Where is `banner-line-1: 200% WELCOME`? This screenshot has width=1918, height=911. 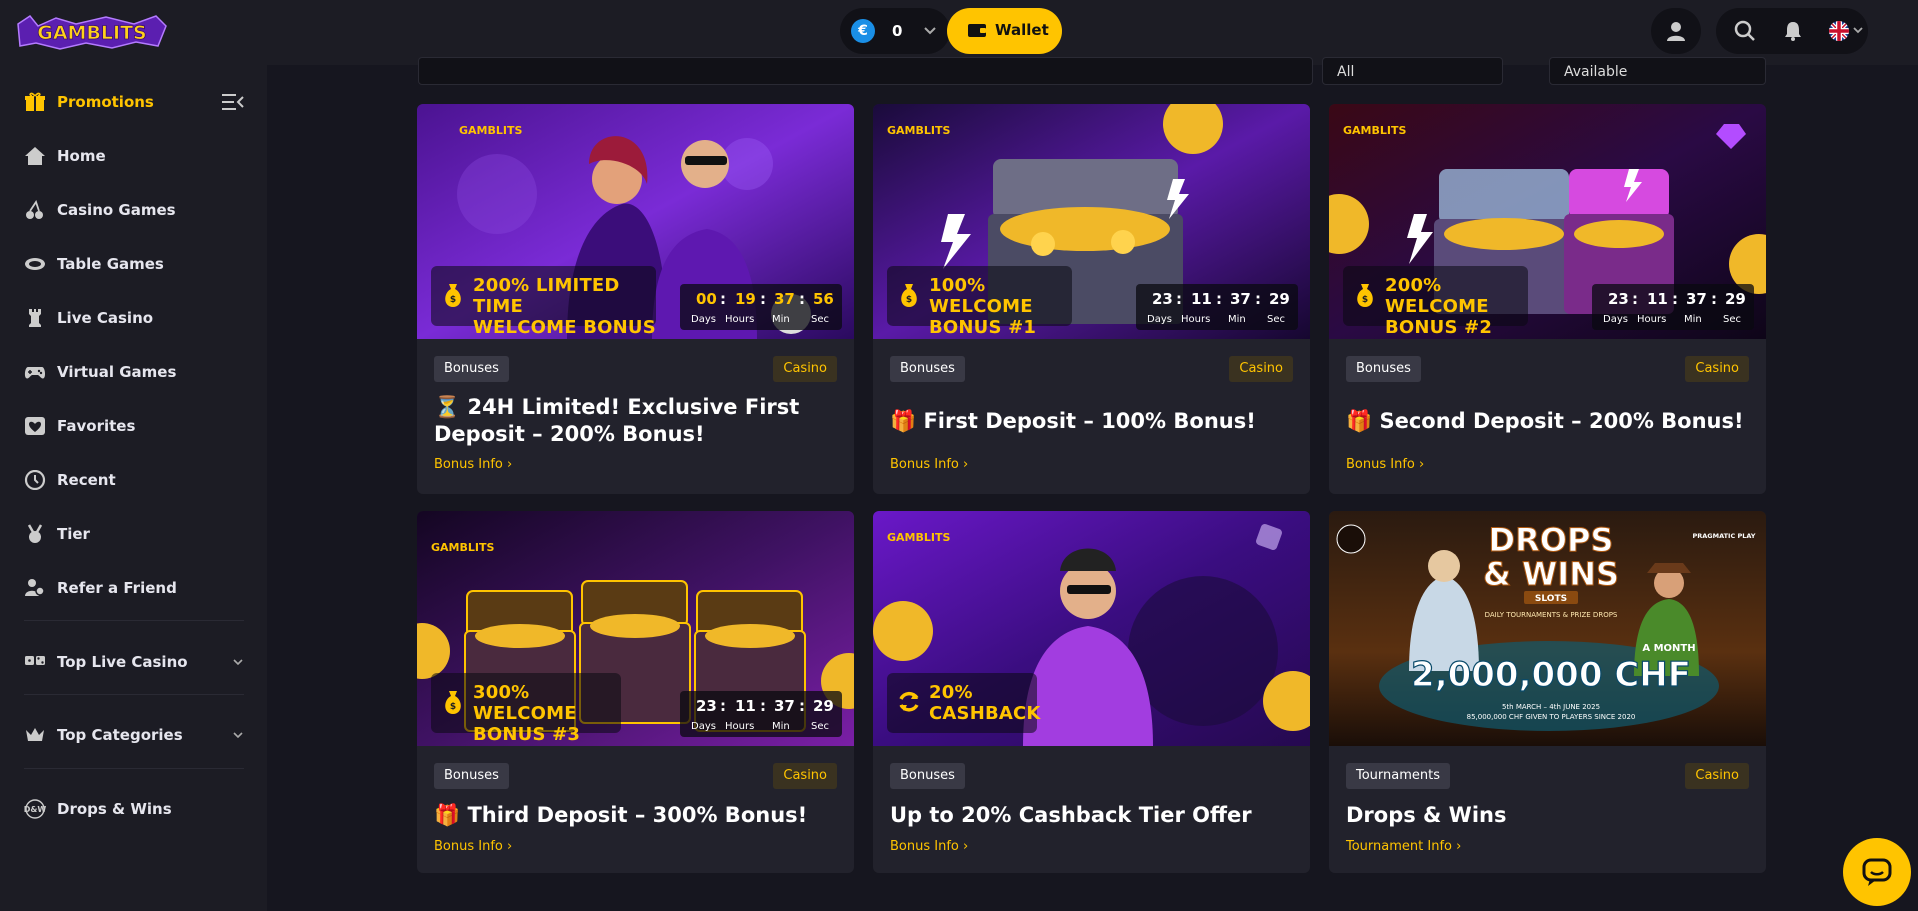
banner-line-1: 200% WELCOME is located at coordinates (1437, 296).